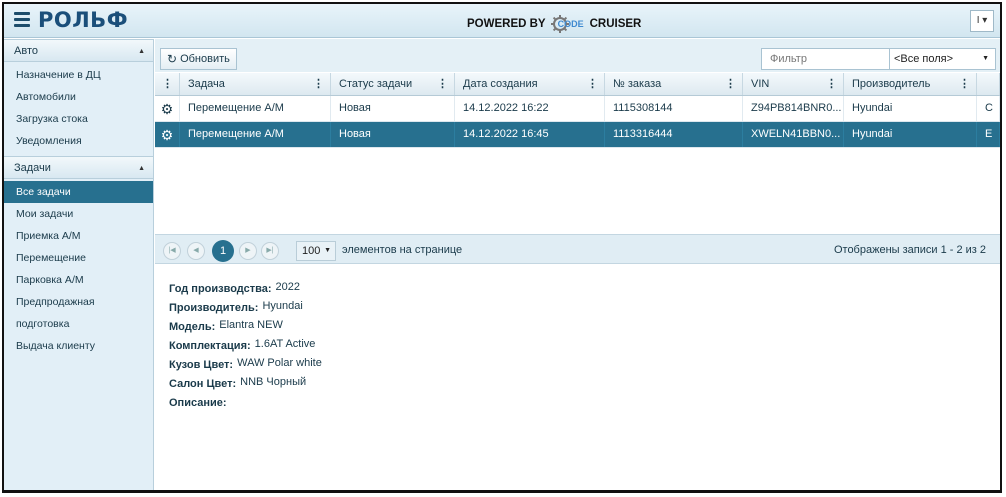 Image resolution: width=1006 pixels, height=497 pixels. I want to click on sidebar-item-moving: Перемещение, so click(78, 258).